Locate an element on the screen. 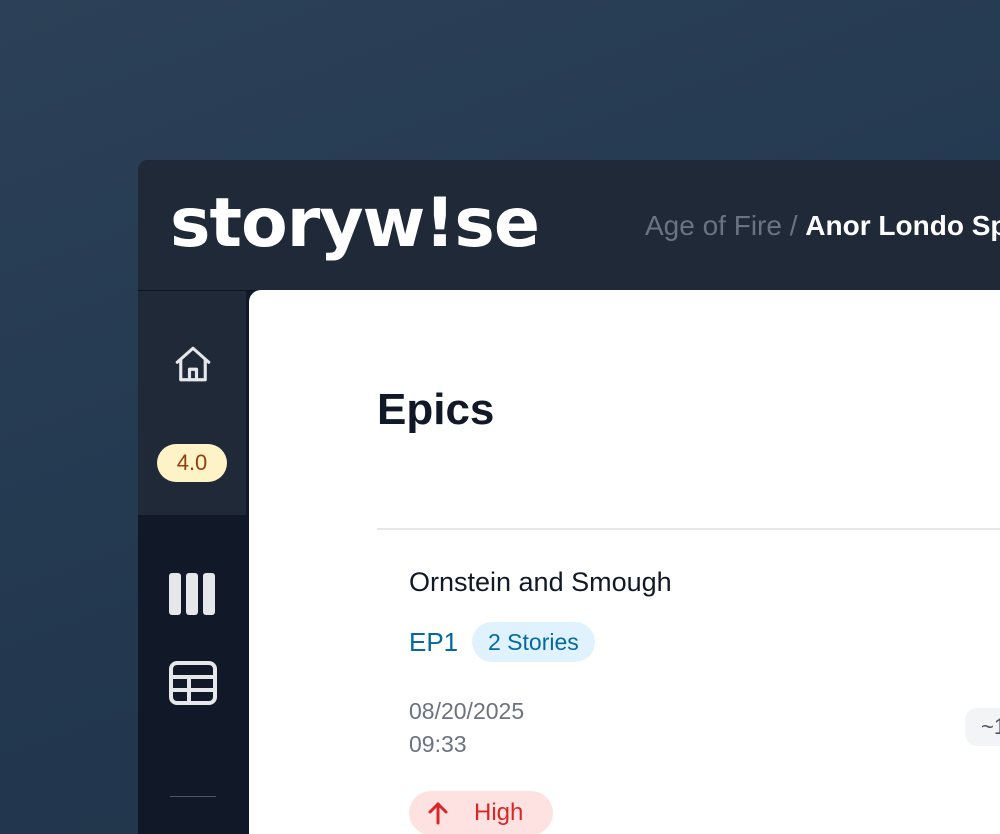 This screenshot has width=1000, height=834. home-icon is located at coordinates (193, 364).